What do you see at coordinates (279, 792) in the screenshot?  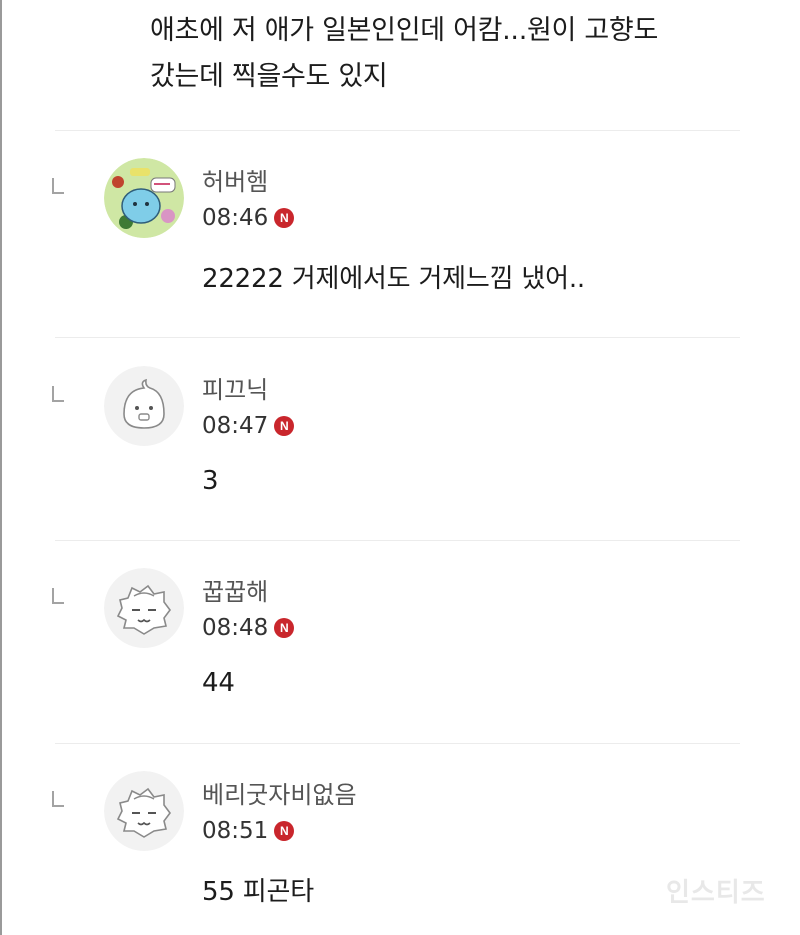 I see `nickname: 베리굿자비없음` at bounding box center [279, 792].